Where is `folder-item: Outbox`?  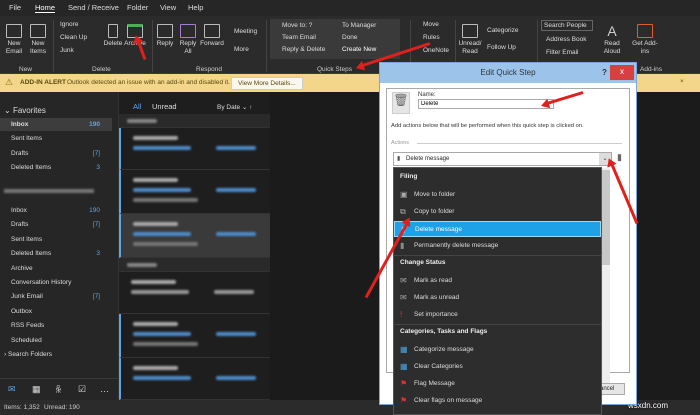 folder-item: Outbox is located at coordinates (56, 311).